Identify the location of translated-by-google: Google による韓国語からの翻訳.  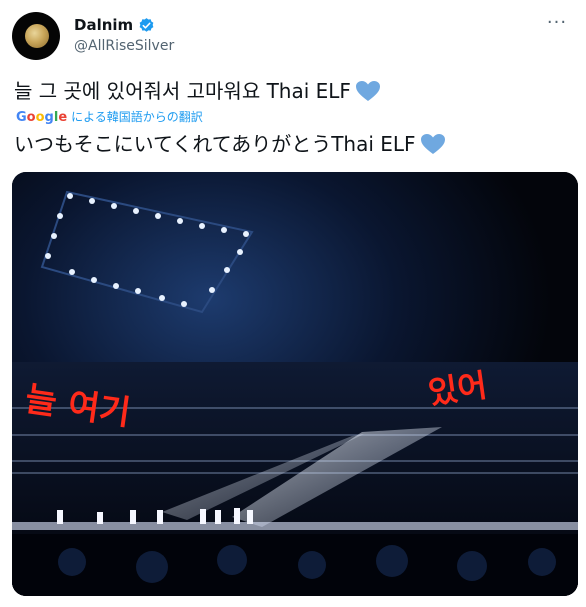
(109, 117).